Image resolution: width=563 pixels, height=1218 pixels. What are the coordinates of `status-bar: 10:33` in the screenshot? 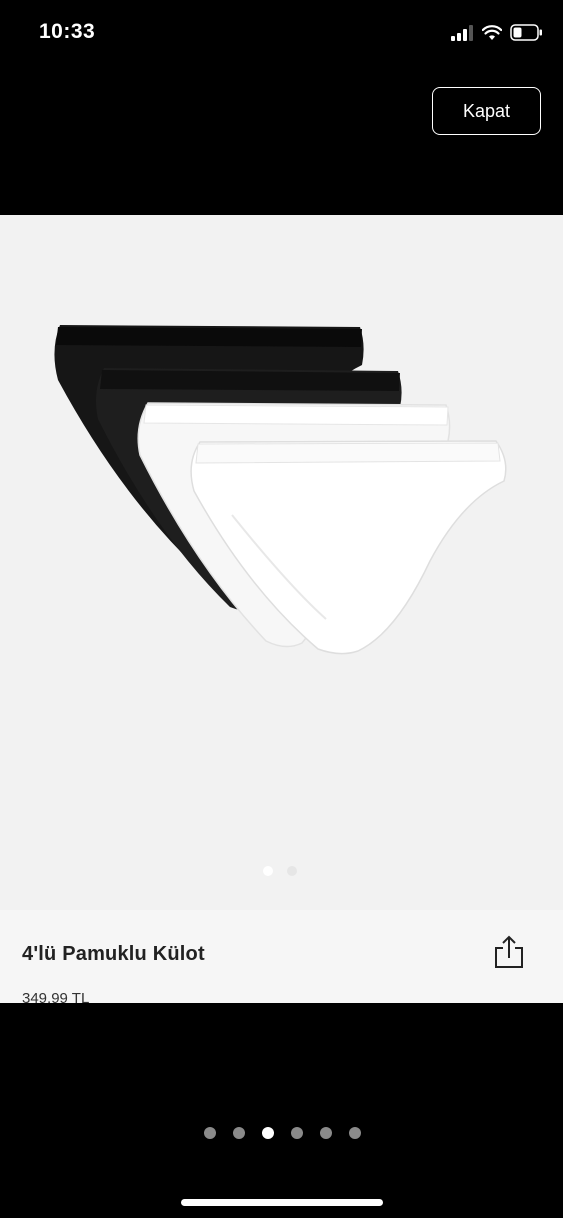 It's located at (281, 35).